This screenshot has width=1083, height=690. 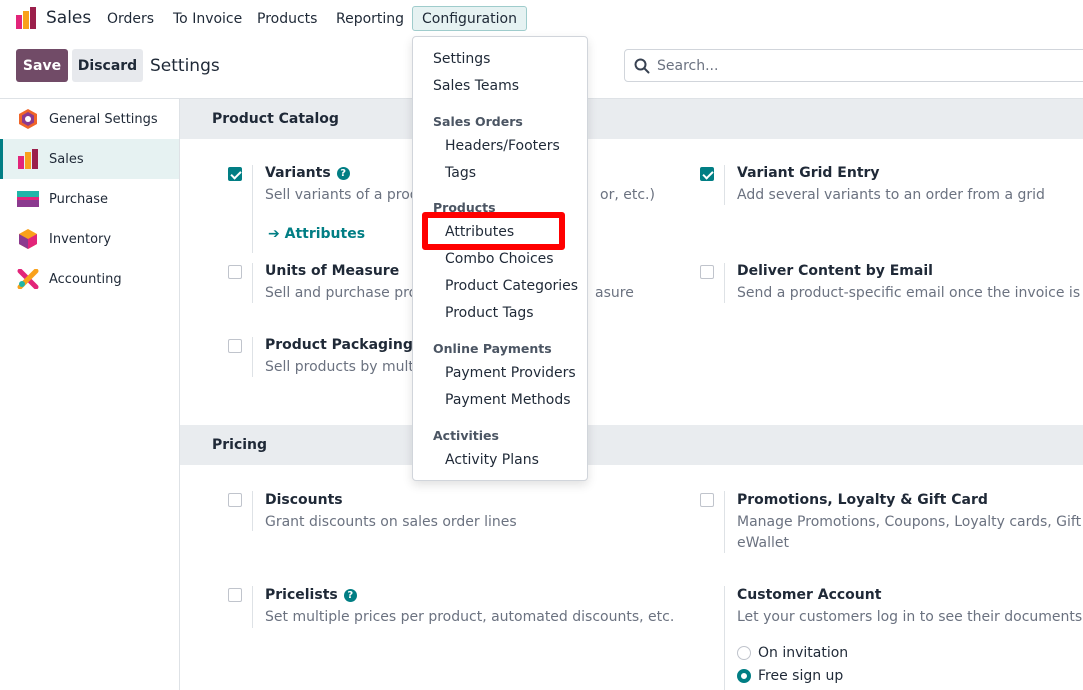 What do you see at coordinates (502, 146) in the screenshot?
I see `dropdown-item-headers-footers: Headers/Footers` at bounding box center [502, 146].